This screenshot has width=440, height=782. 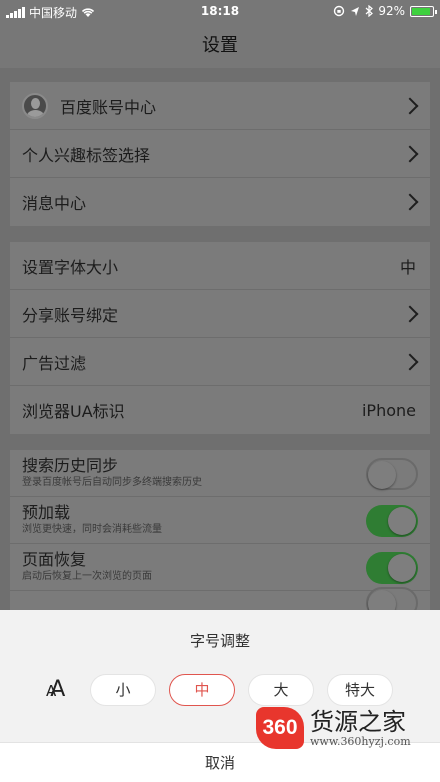 I want to click on row-label: 设置字体大小, so click(x=70, y=267).